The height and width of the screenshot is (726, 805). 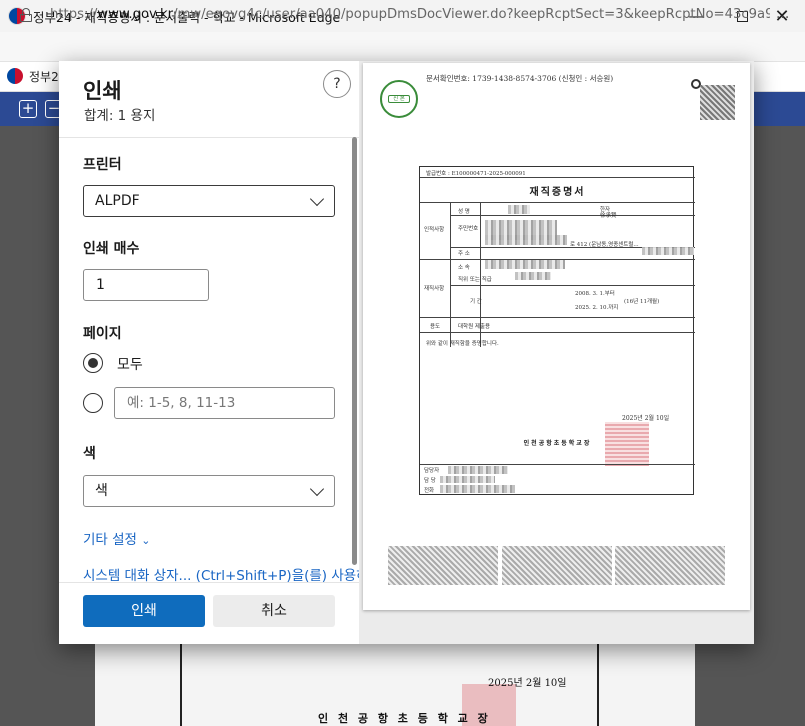 What do you see at coordinates (474, 327) in the screenshot?
I see `purpose-value: 대학원 제출용` at bounding box center [474, 327].